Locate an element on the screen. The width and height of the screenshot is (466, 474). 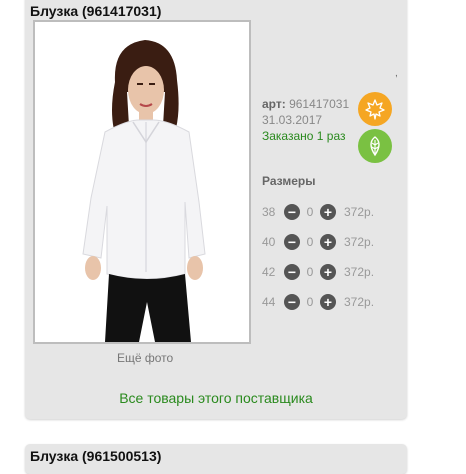
article-line: арт: 961417031 is located at coordinates (305, 104).